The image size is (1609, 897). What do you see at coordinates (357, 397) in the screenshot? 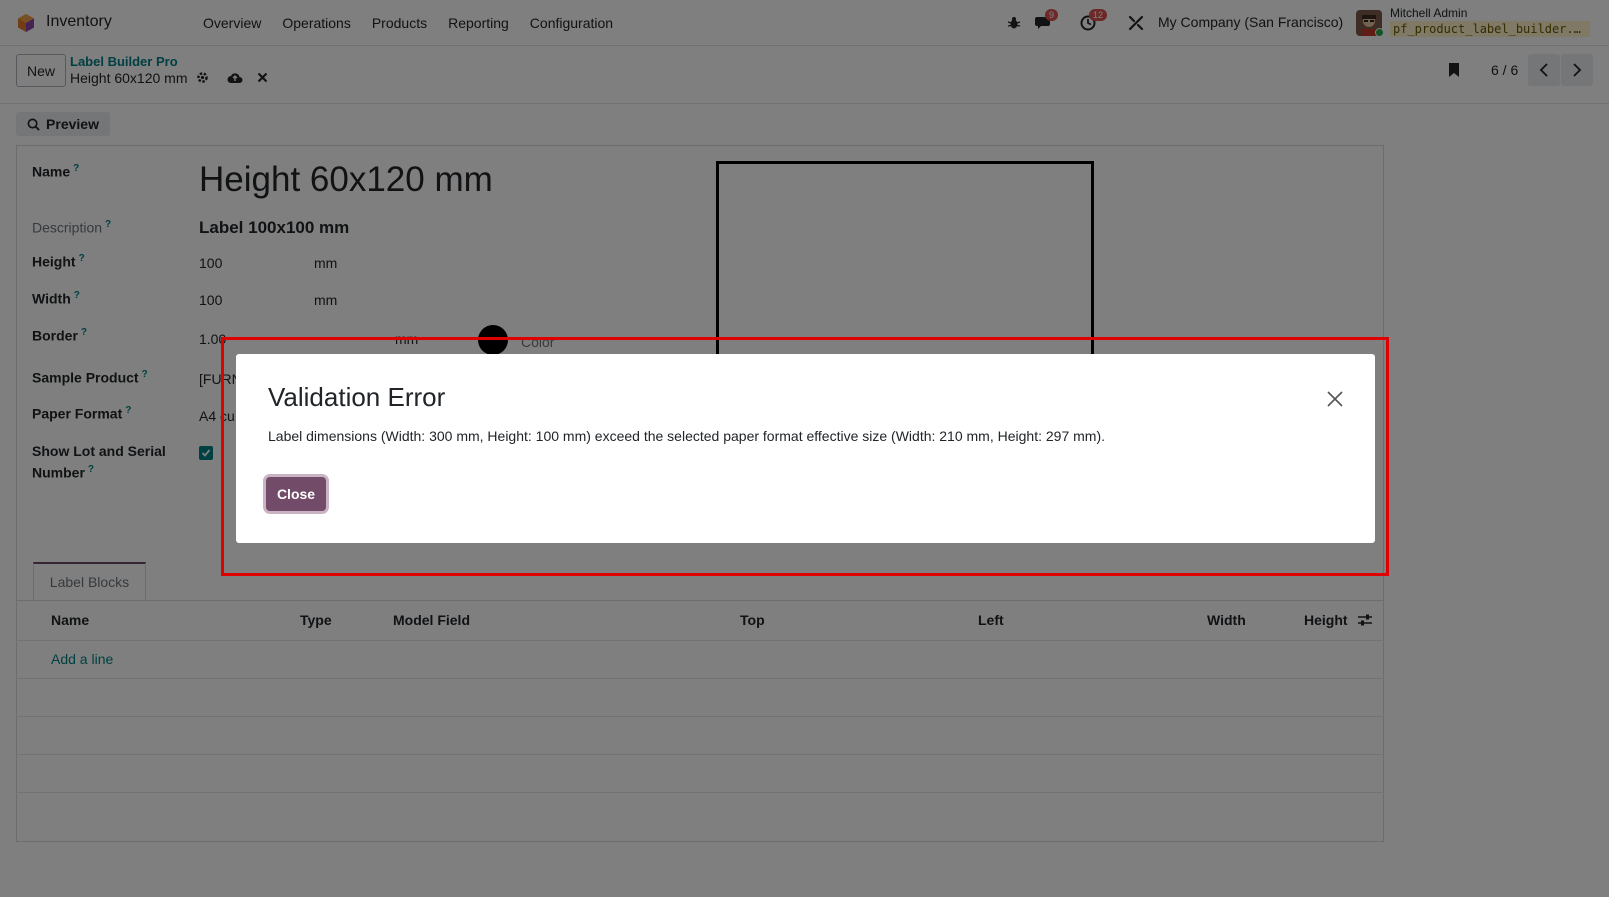
I see `dialog-title: Validation Error` at bounding box center [357, 397].